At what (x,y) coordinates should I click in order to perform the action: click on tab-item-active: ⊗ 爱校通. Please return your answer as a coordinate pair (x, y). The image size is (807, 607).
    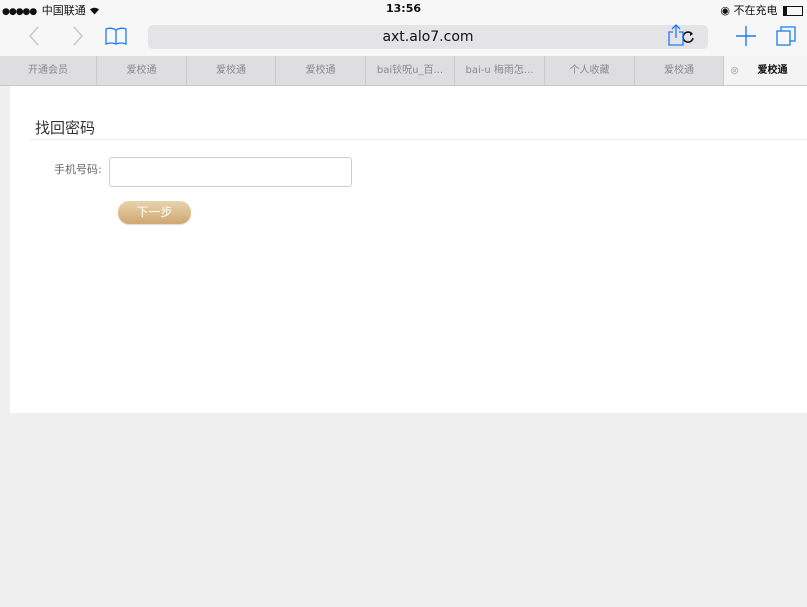
    Looking at the image, I should click on (765, 70).